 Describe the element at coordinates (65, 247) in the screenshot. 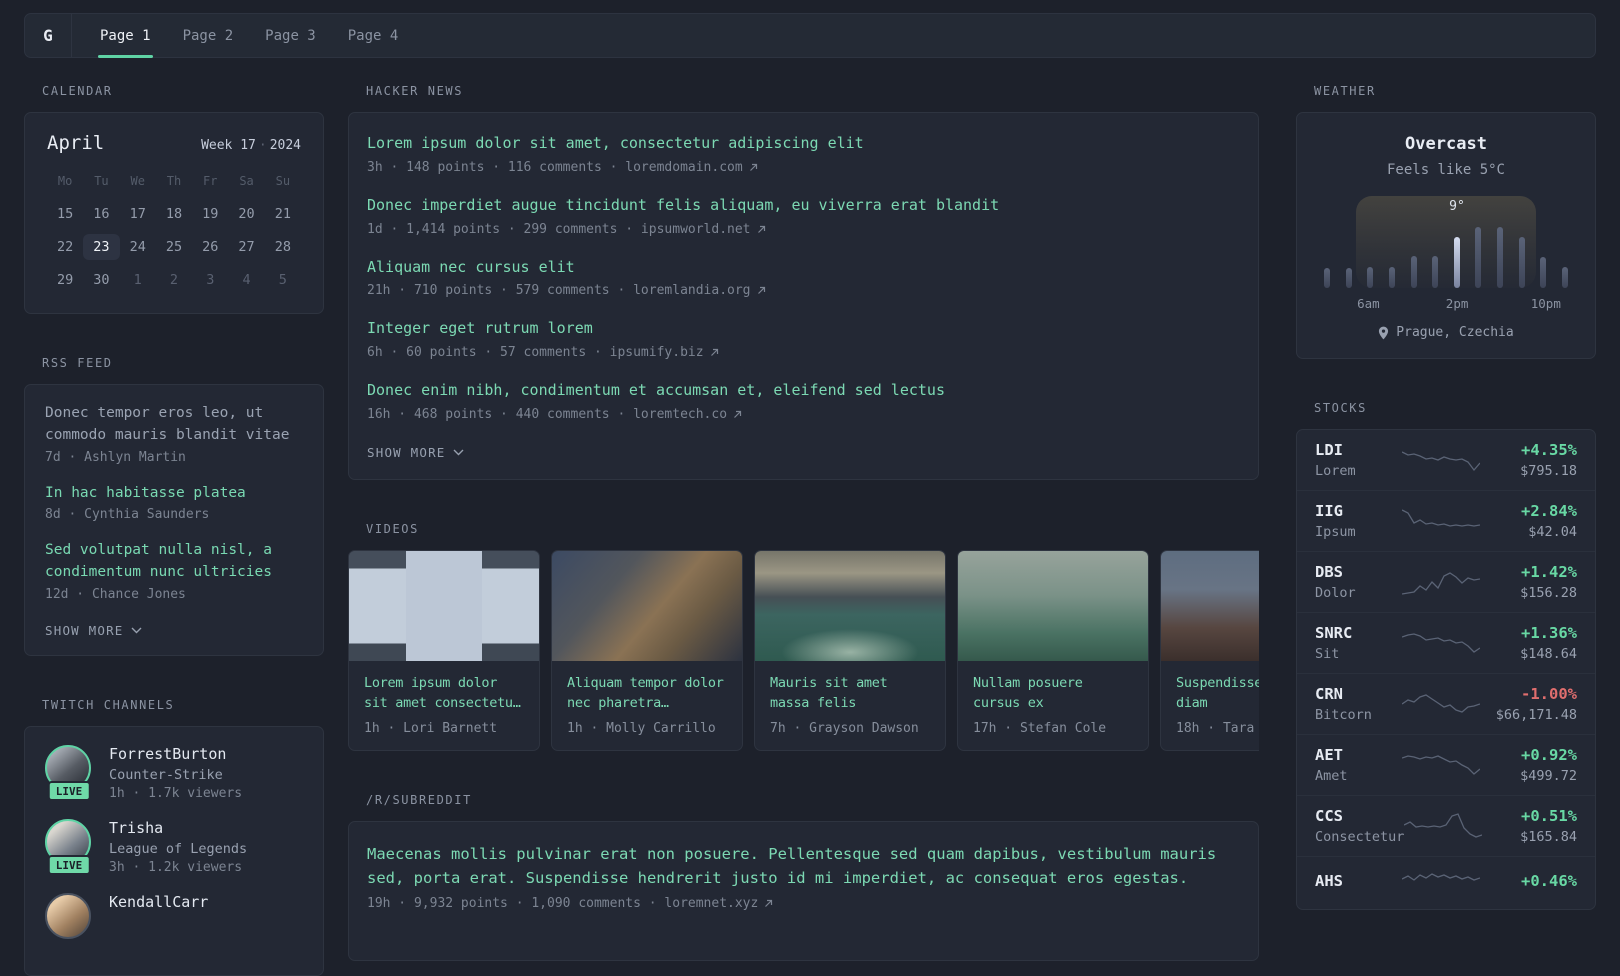

I see `calendar-day: 22` at that location.